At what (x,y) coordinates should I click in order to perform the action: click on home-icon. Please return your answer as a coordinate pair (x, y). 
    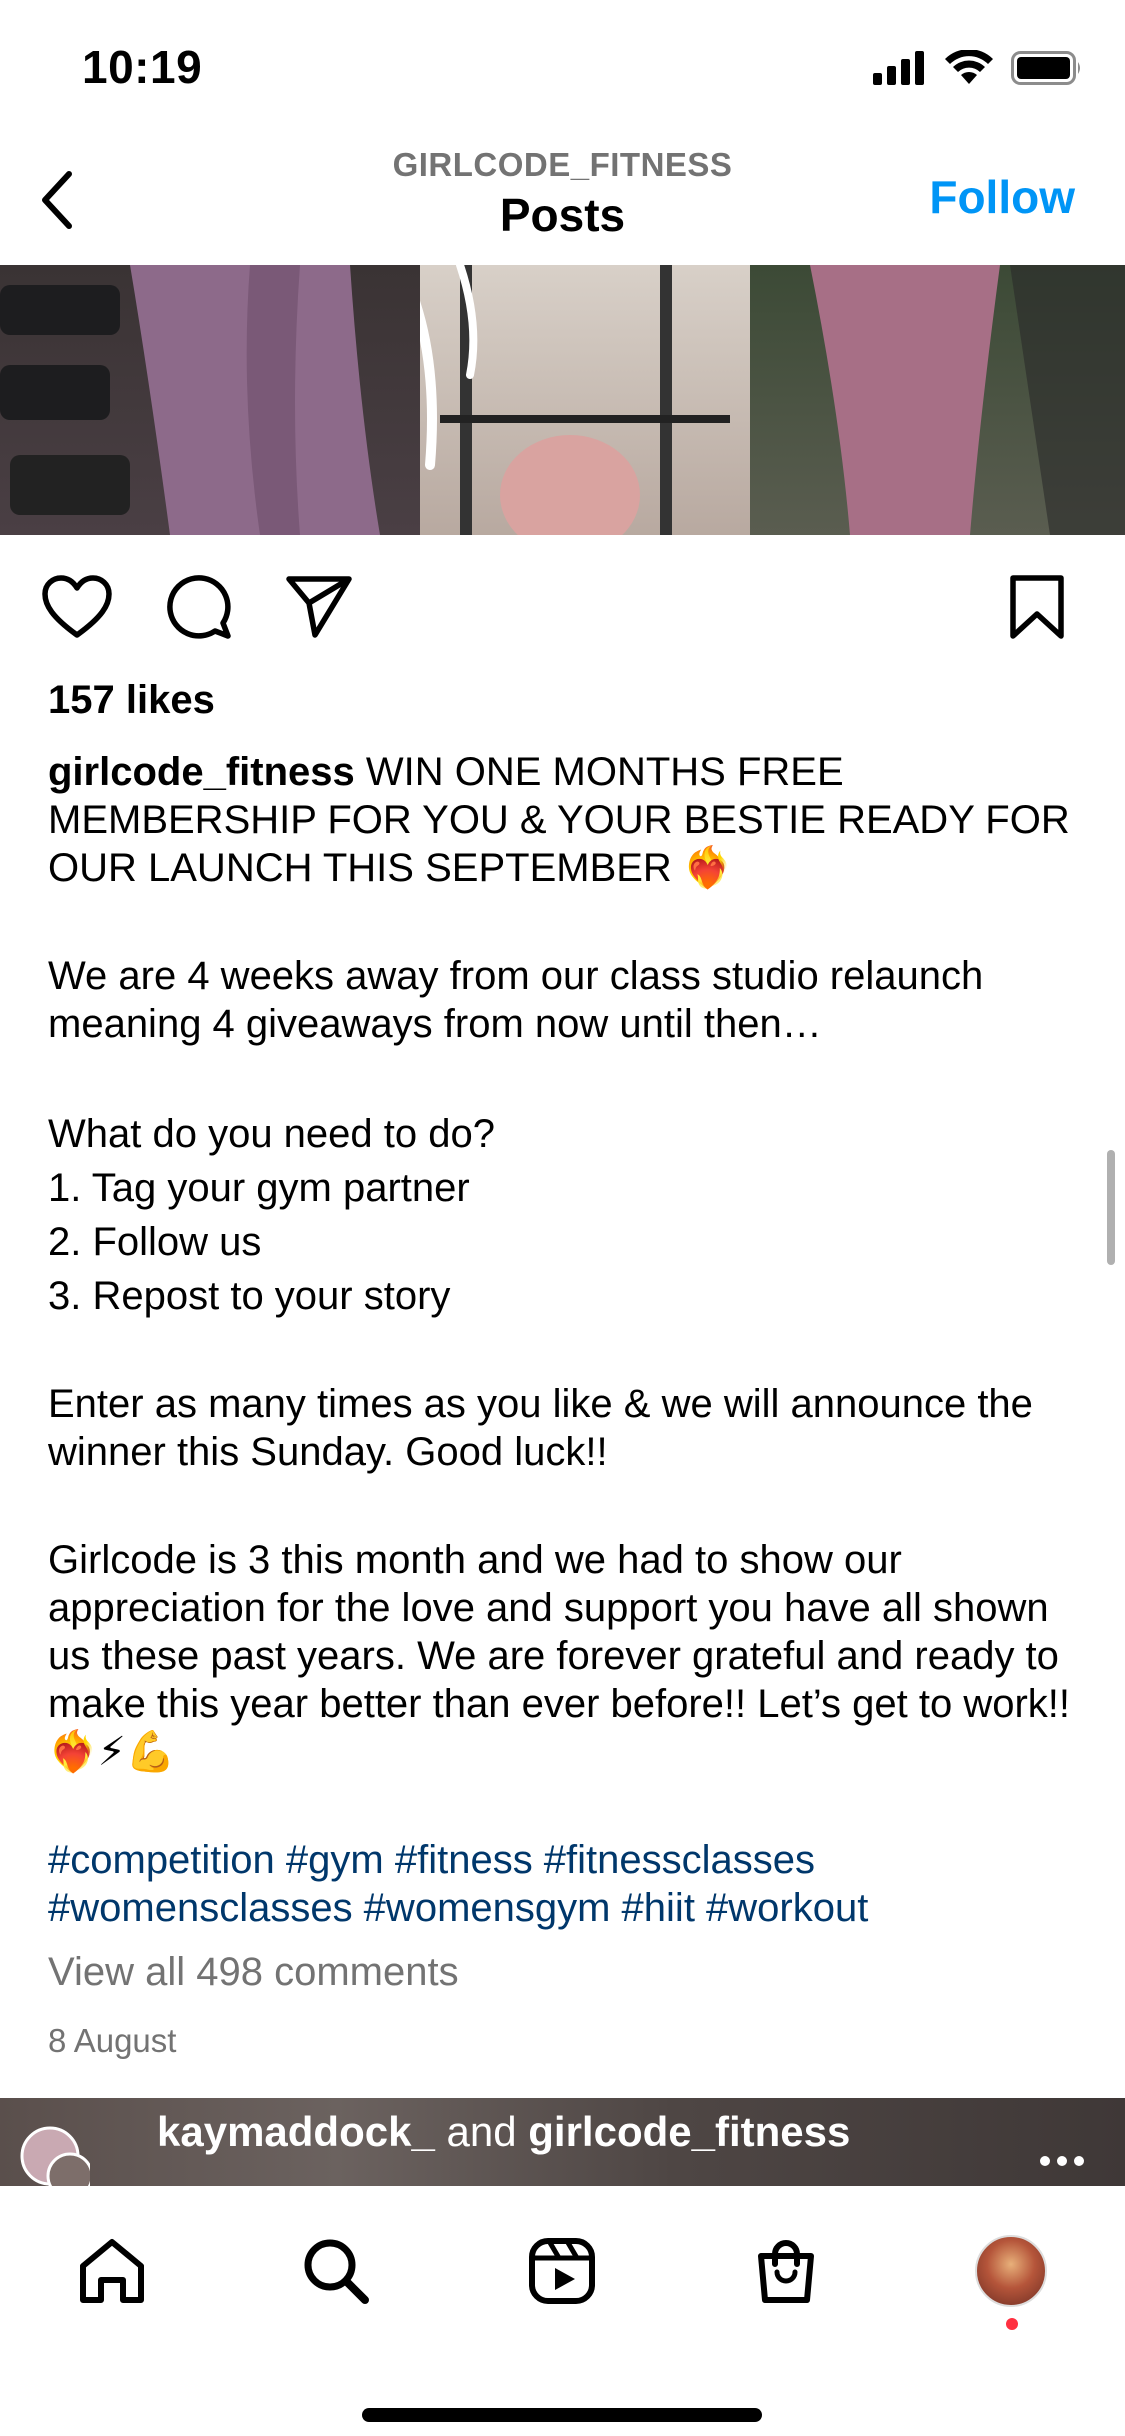
    Looking at the image, I should click on (112, 2271).